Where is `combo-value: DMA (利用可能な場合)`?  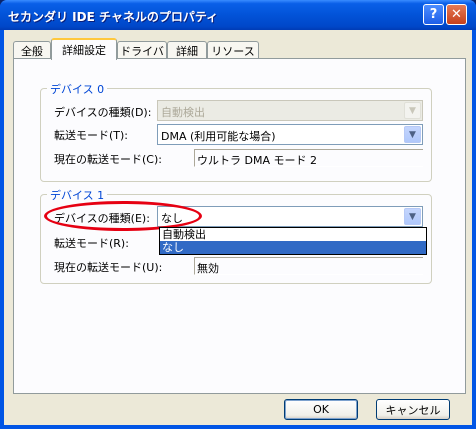 combo-value: DMA (利用可能な場合) is located at coordinates (218, 136).